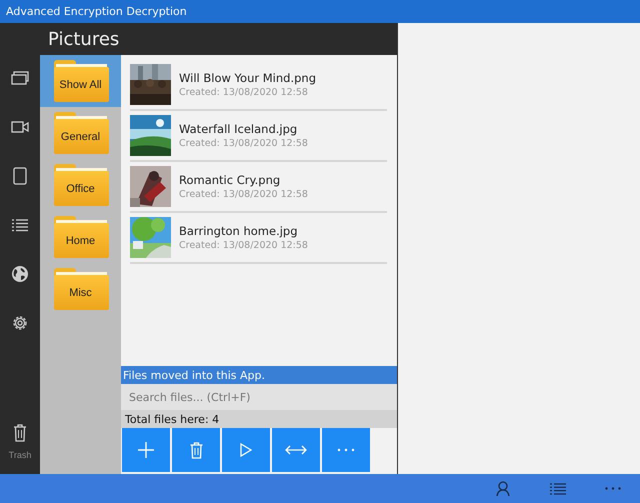 This screenshot has height=503, width=640. I want to click on file-name: Will Blow Your Mind.png, so click(247, 78).